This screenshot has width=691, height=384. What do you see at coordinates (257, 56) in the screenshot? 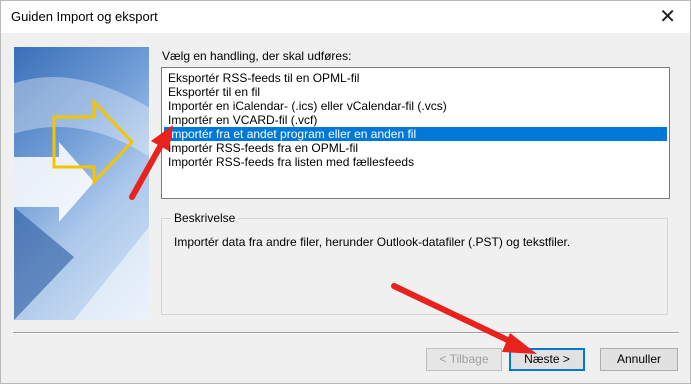
I see `action-prompt: Vælg en handling, der skal udføres:` at bounding box center [257, 56].